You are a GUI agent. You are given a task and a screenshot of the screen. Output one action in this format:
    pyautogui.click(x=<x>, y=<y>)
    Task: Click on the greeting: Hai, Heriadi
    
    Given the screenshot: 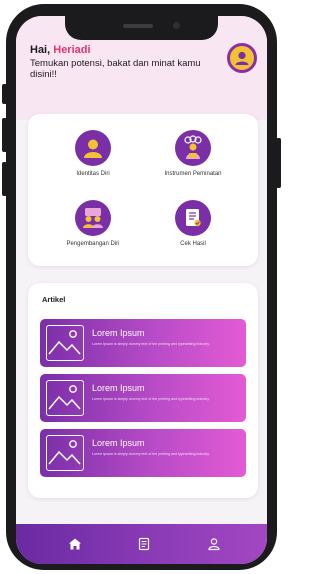 What is the action you would take?
    pyautogui.click(x=60, y=50)
    